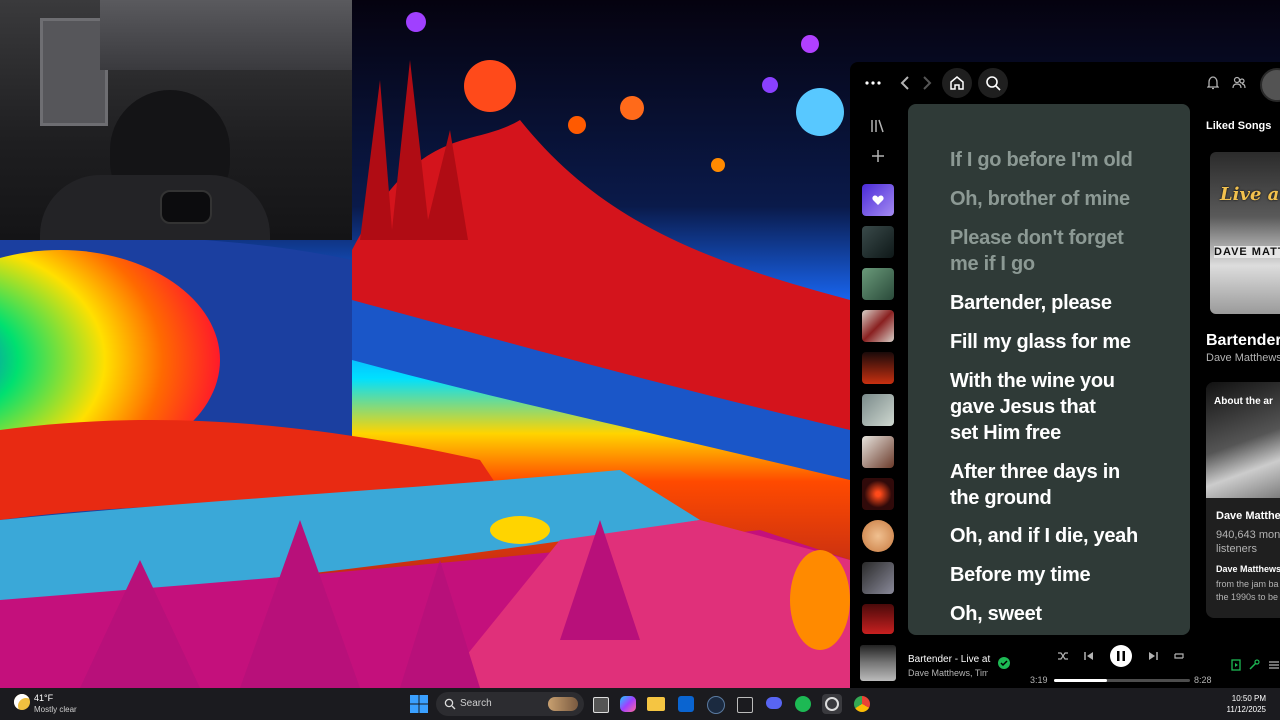 This screenshot has height=720, width=1280. I want to click on now-playing-title: Bartender - Live at, so click(949, 659).